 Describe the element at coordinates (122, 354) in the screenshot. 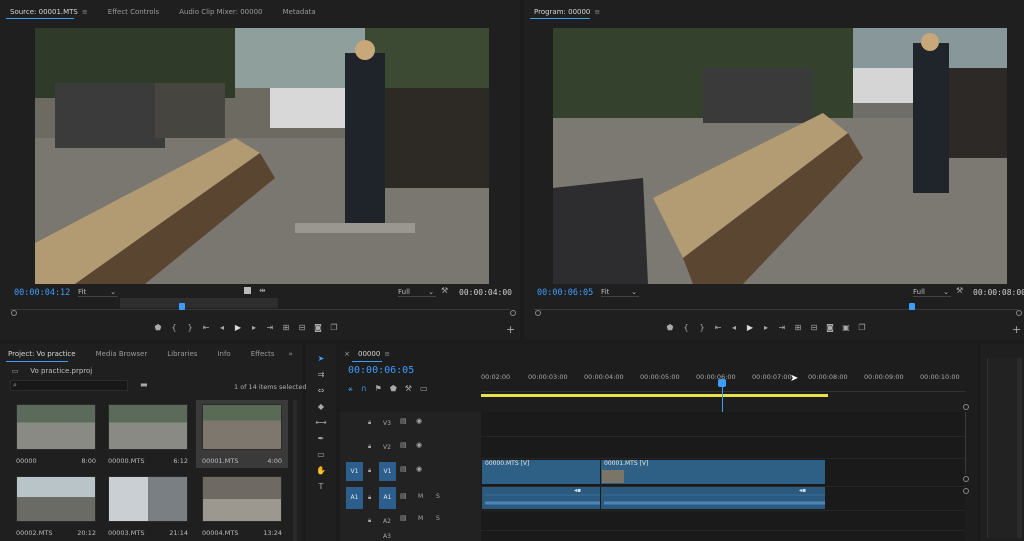

I see `tab-media-browser: Media Browser` at that location.